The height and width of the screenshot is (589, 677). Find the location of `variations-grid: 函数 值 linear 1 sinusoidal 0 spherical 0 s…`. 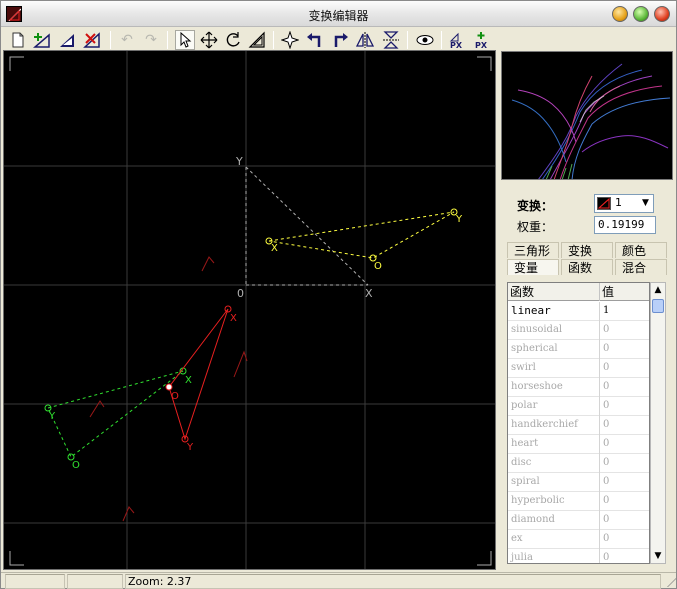

variations-grid: 函数 值 linear 1 sinusoidal 0 spherical 0 s… is located at coordinates (578, 423).